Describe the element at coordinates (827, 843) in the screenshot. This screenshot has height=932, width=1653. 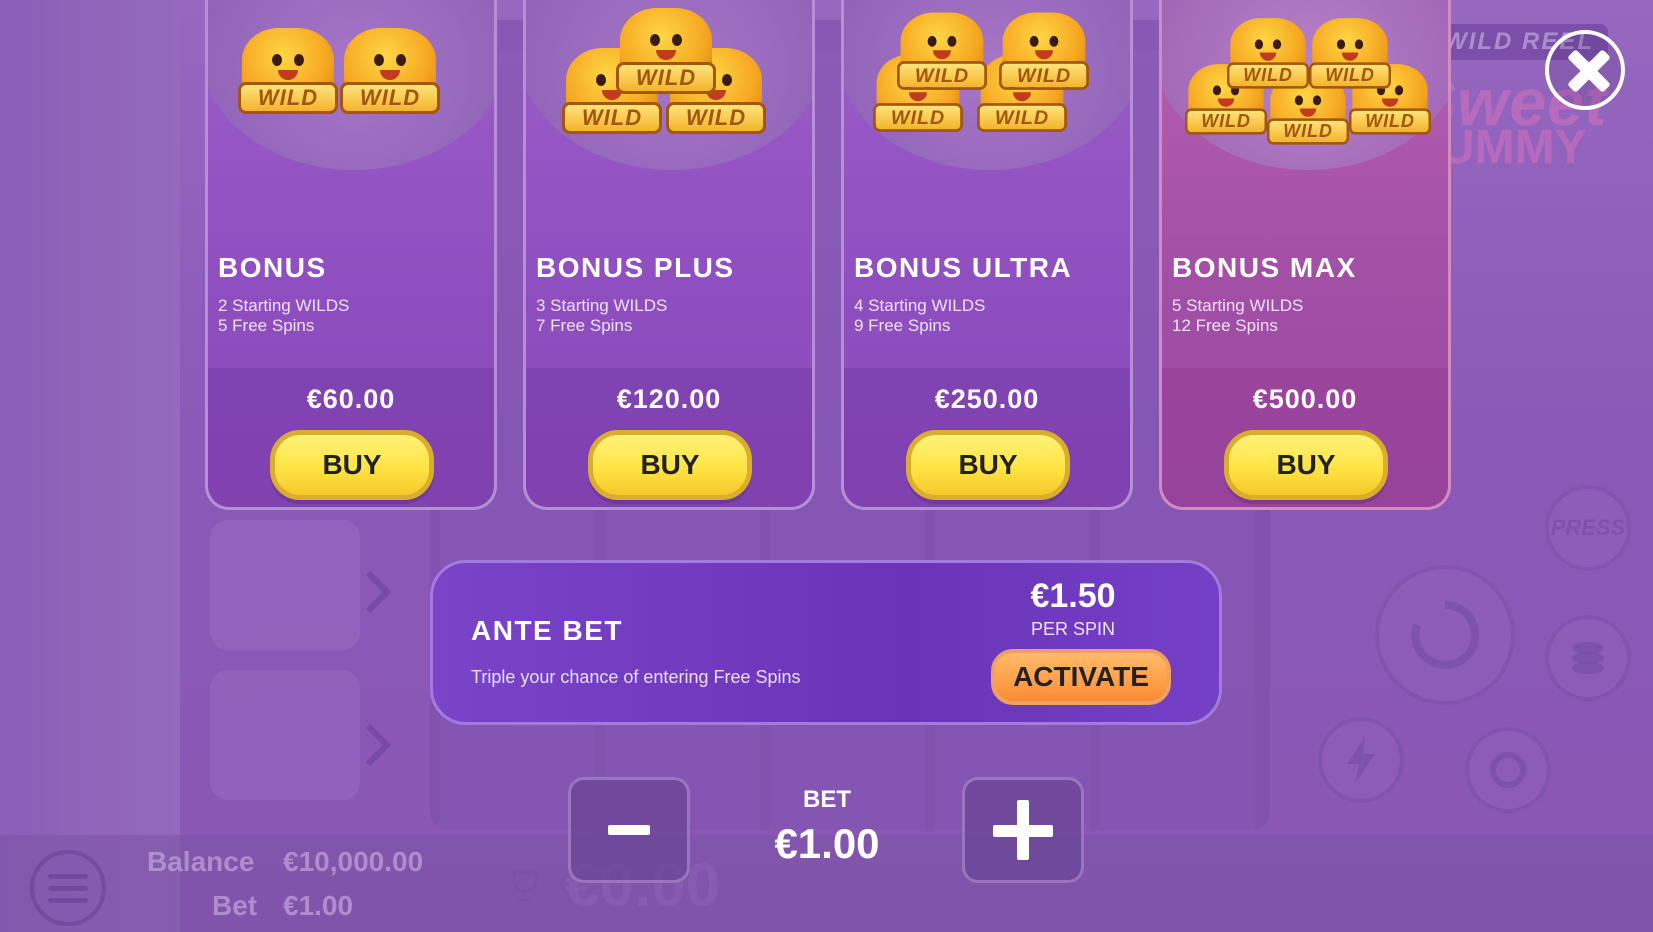
I see `bet-value: €1.00` at that location.